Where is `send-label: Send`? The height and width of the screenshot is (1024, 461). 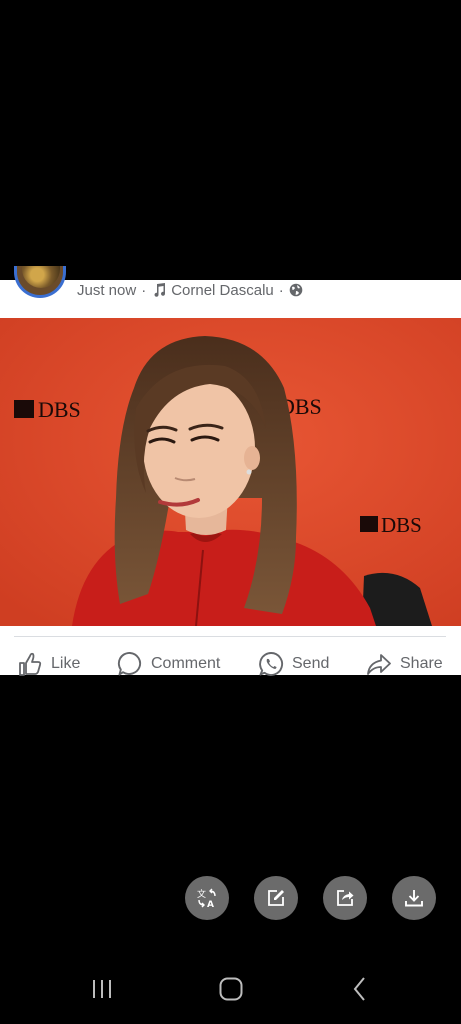
send-label: Send is located at coordinates (311, 663).